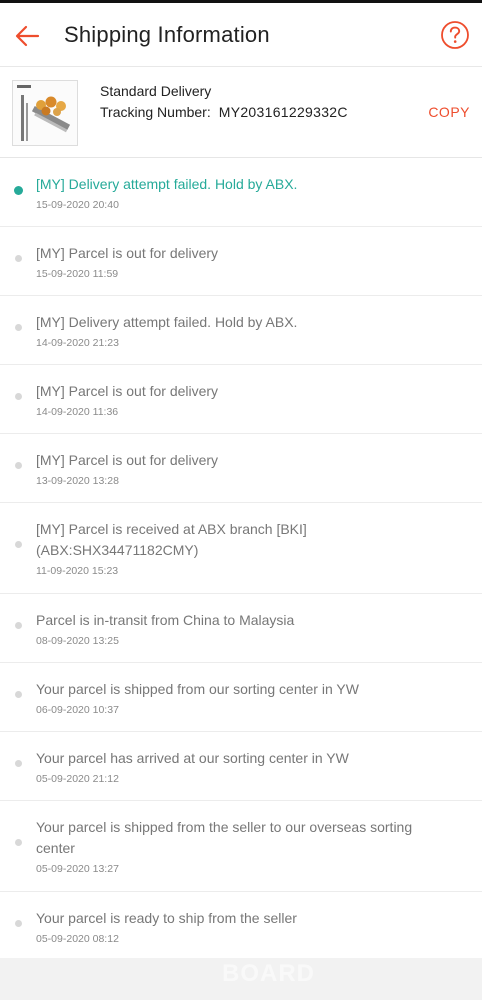 This screenshot has width=482, height=1000. I want to click on tracking-label: Tracking Number:, so click(155, 112).